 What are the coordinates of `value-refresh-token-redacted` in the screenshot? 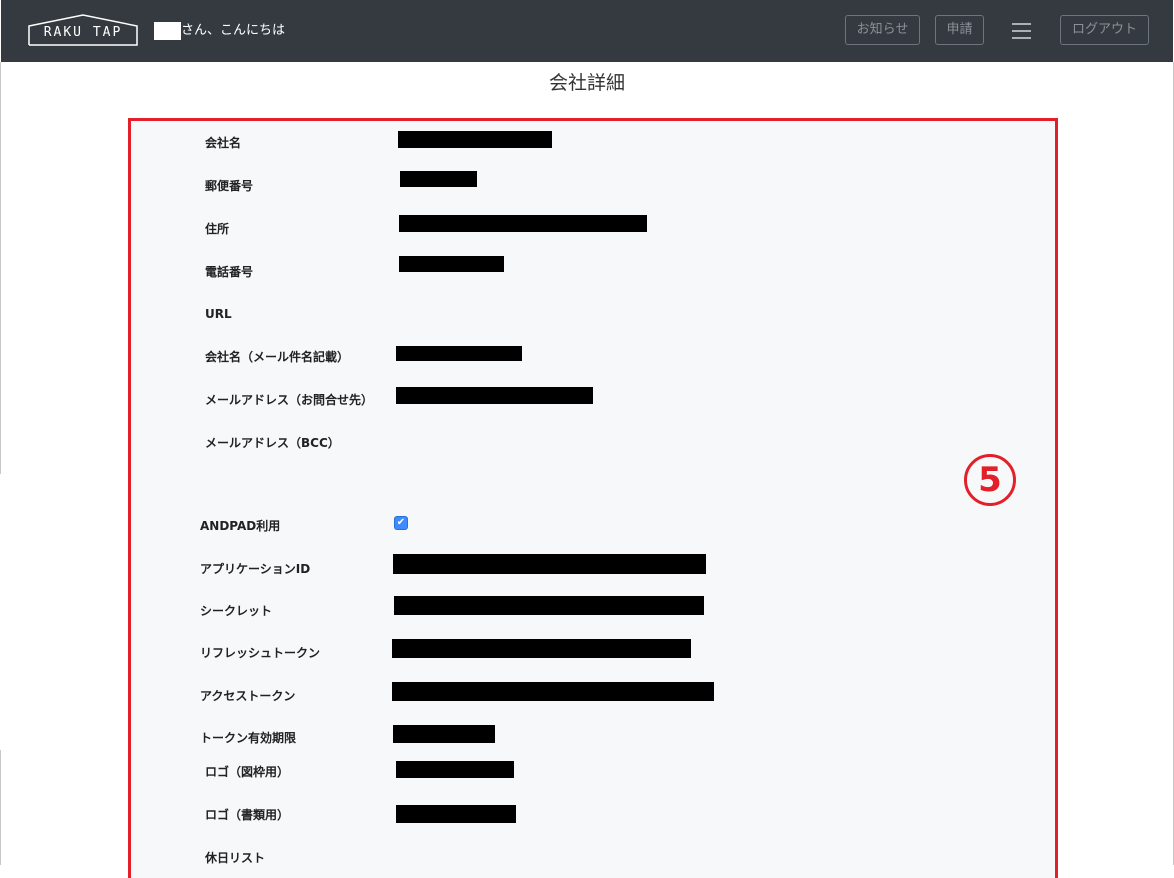 It's located at (541, 648).